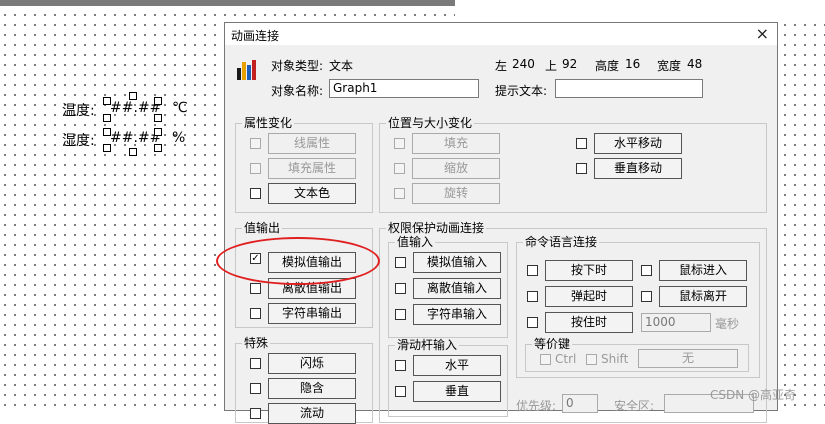 The image size is (825, 424). What do you see at coordinates (415, 242) in the screenshot?
I see `value-input-title: 值输入` at bounding box center [415, 242].